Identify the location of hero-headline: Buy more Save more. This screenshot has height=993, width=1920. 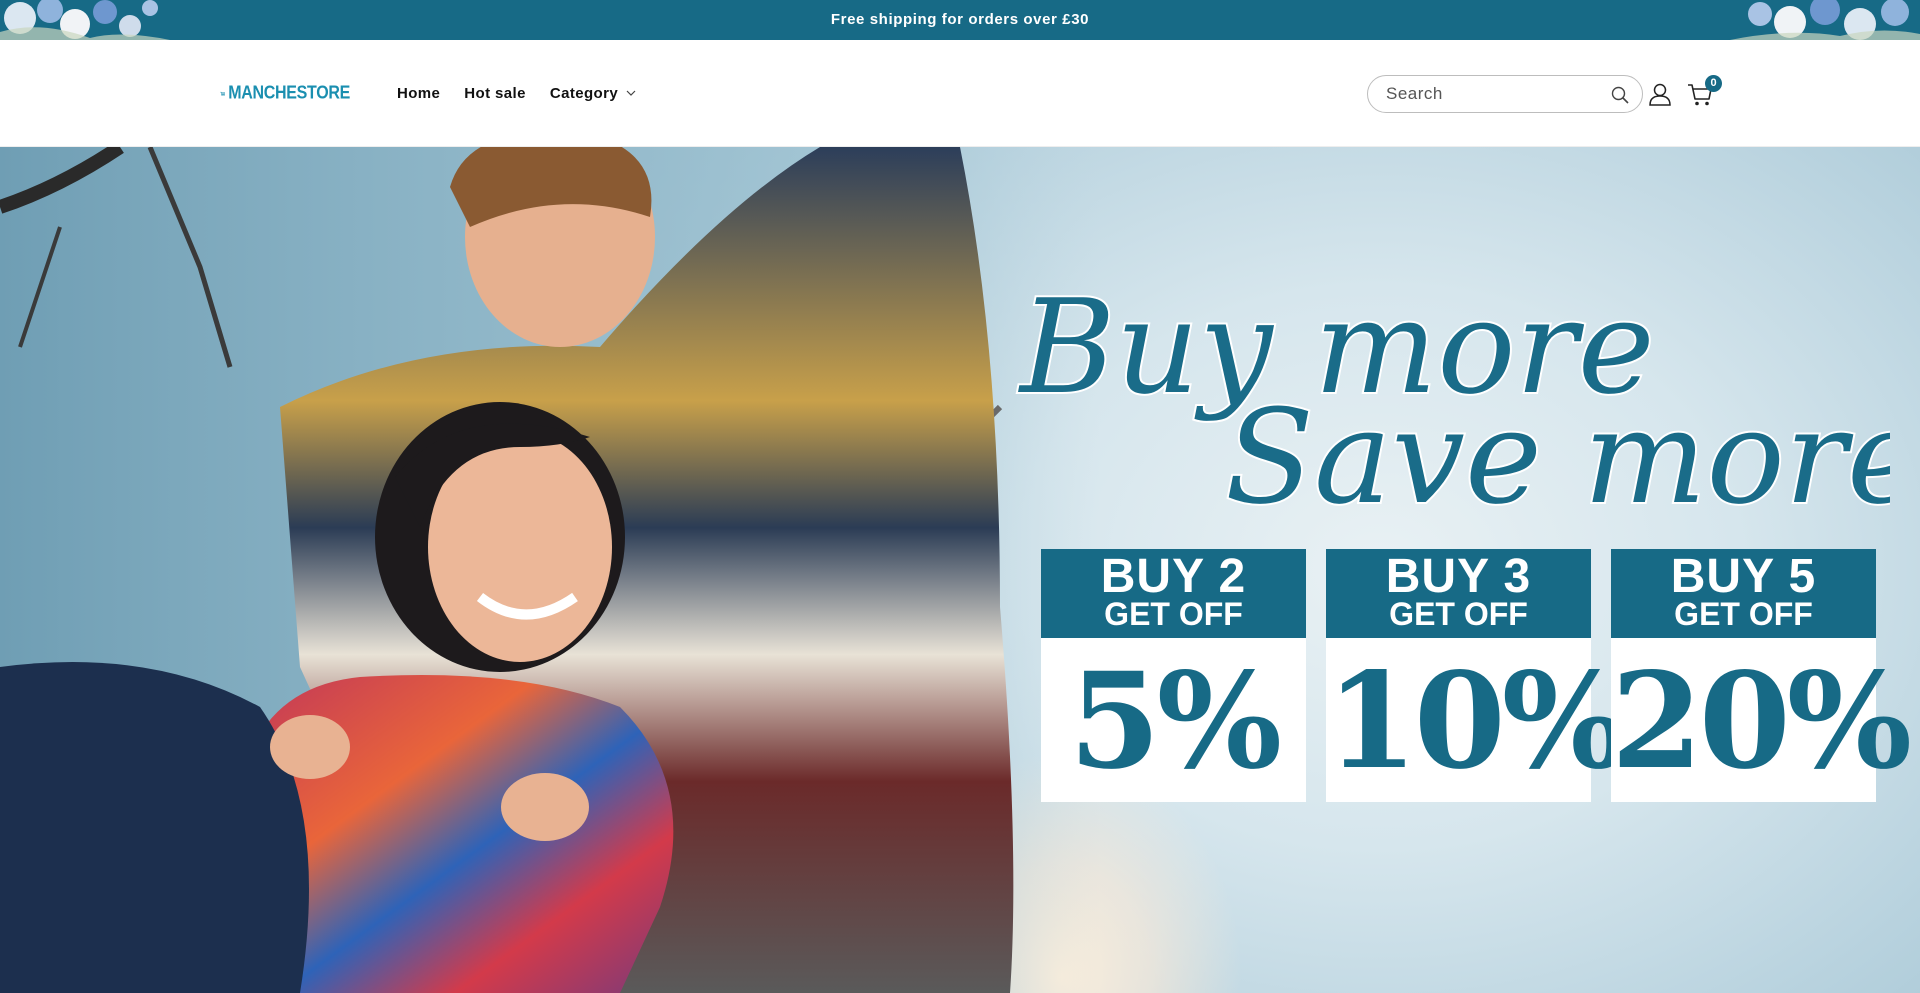
(1453, 402).